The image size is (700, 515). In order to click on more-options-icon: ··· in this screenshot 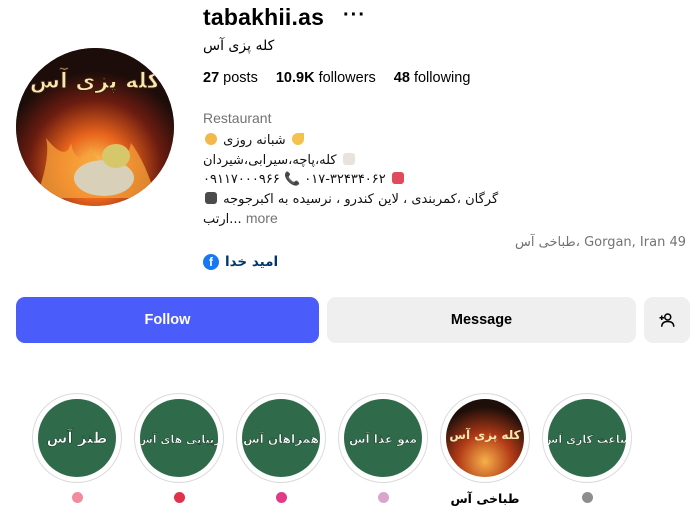, I will do `click(354, 15)`.